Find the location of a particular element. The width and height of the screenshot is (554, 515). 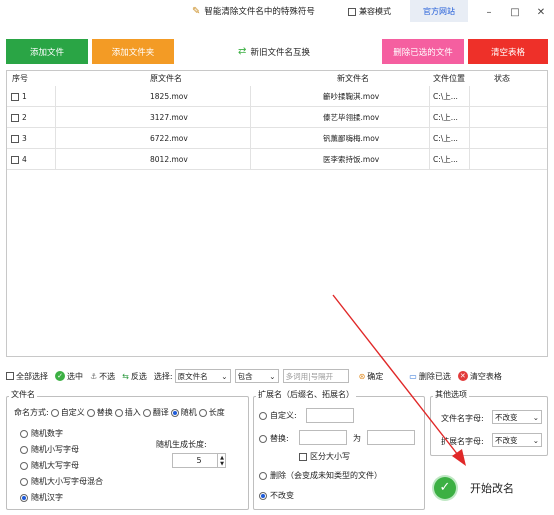

ext-replace-to-input is located at coordinates (391, 437).